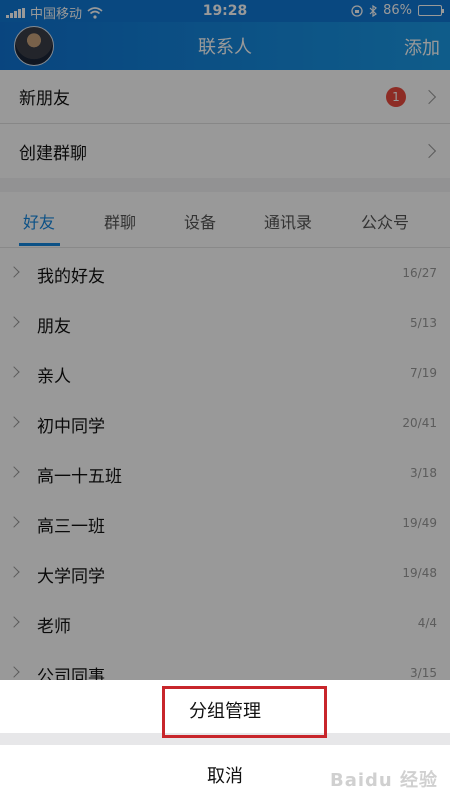 The height and width of the screenshot is (800, 450). What do you see at coordinates (383, 780) in the screenshot?
I see `watermark: Baidu 经验` at bounding box center [383, 780].